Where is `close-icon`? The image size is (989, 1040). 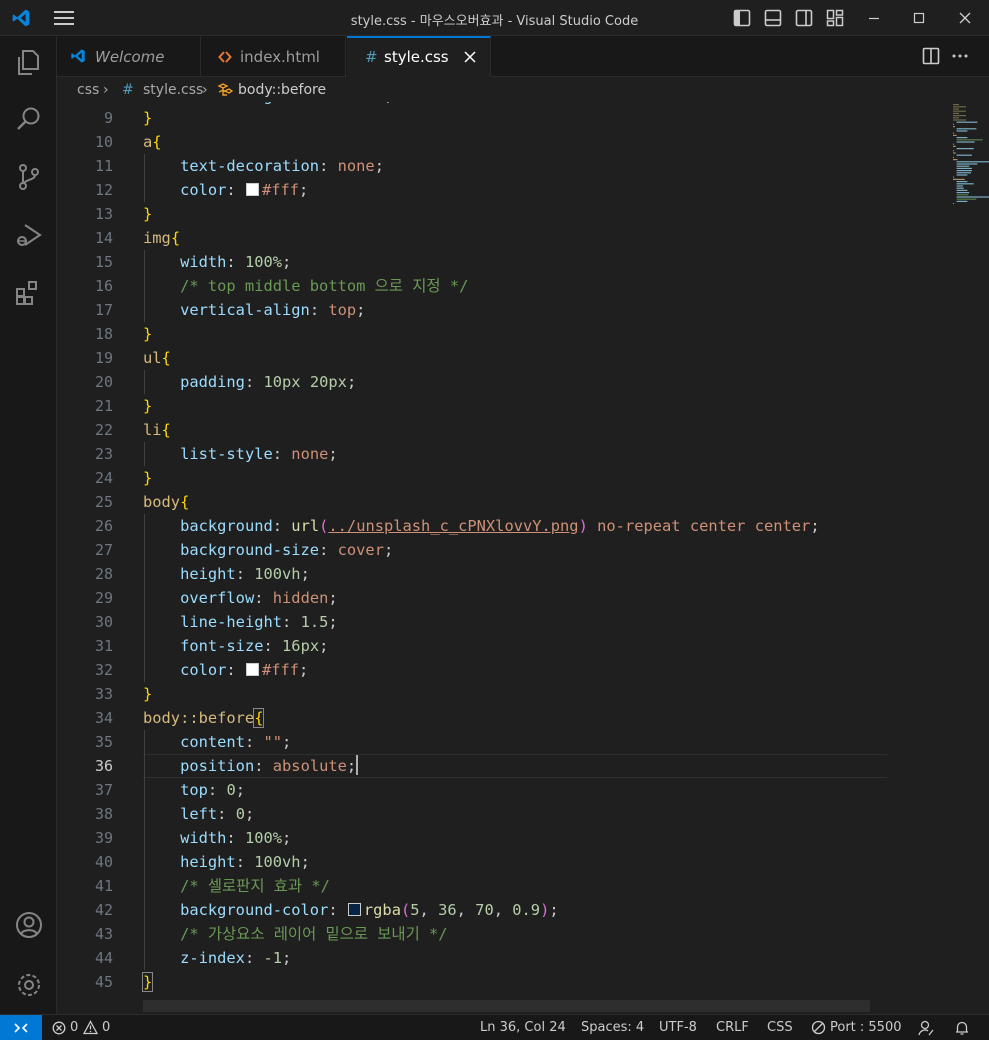 close-icon is located at coordinates (965, 18).